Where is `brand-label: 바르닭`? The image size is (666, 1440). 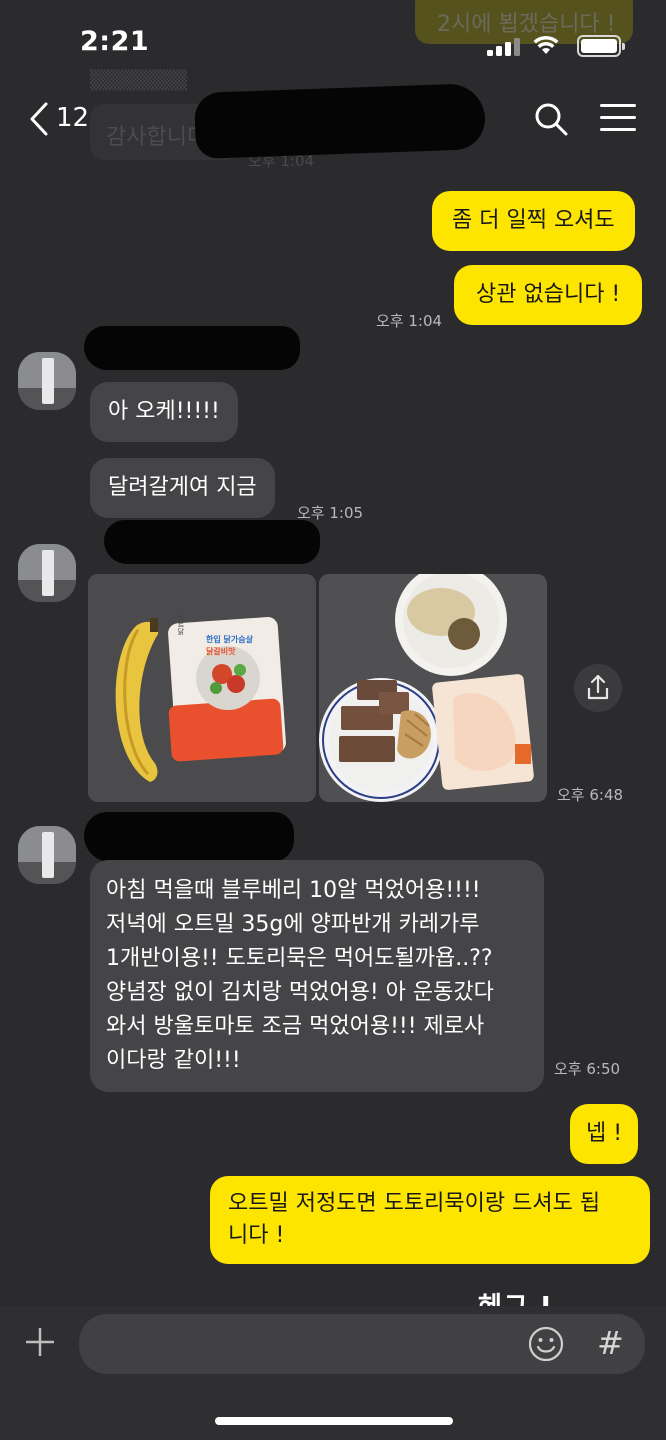 brand-label: 바르닭 is located at coordinates (181, 624).